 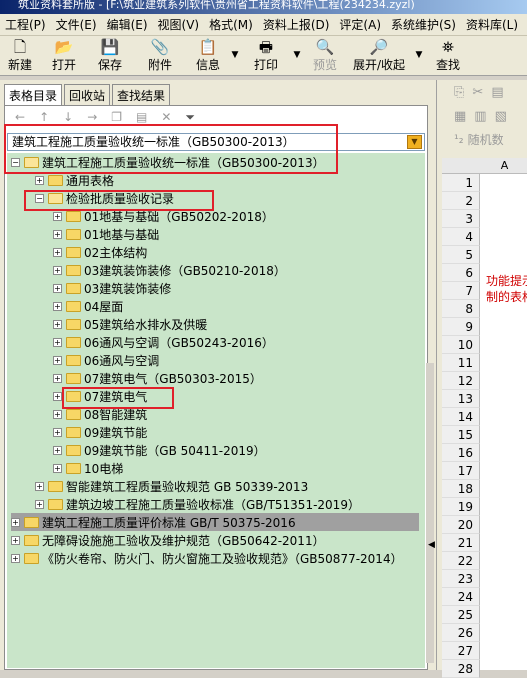 I want to click on row-number: 28, so click(x=461, y=669).